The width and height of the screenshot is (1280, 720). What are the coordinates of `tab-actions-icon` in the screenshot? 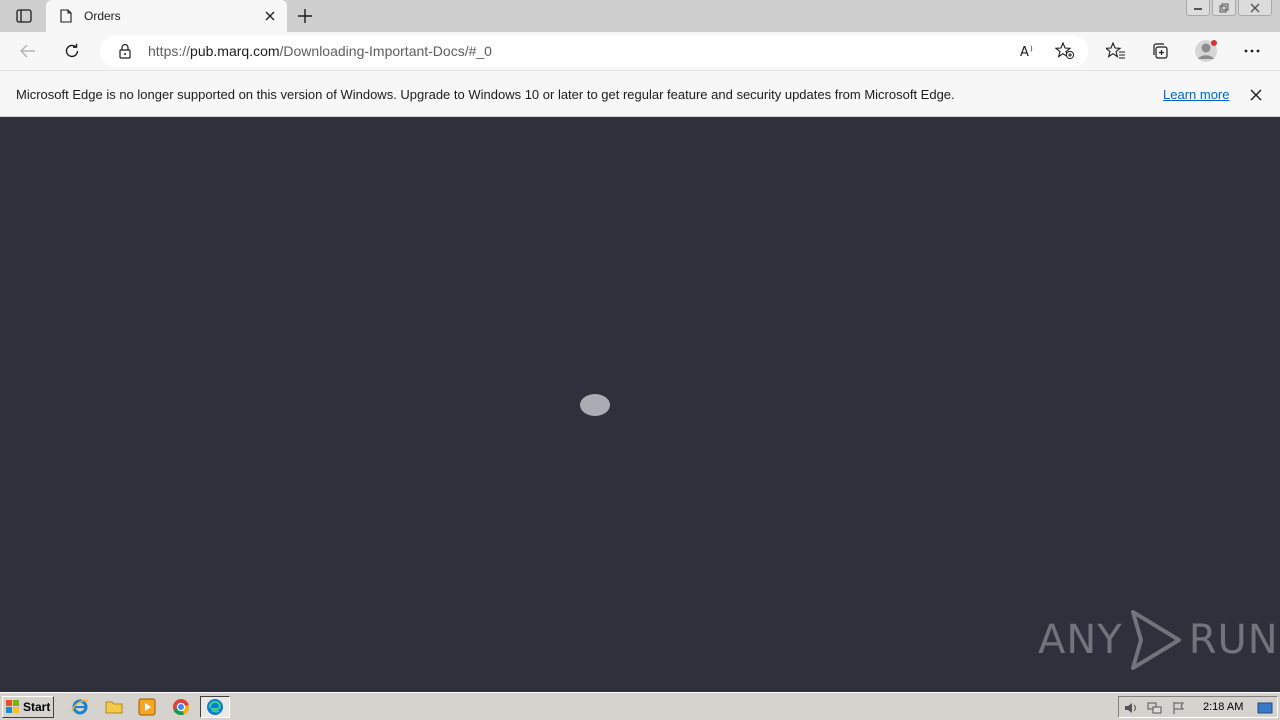 It's located at (24, 16).